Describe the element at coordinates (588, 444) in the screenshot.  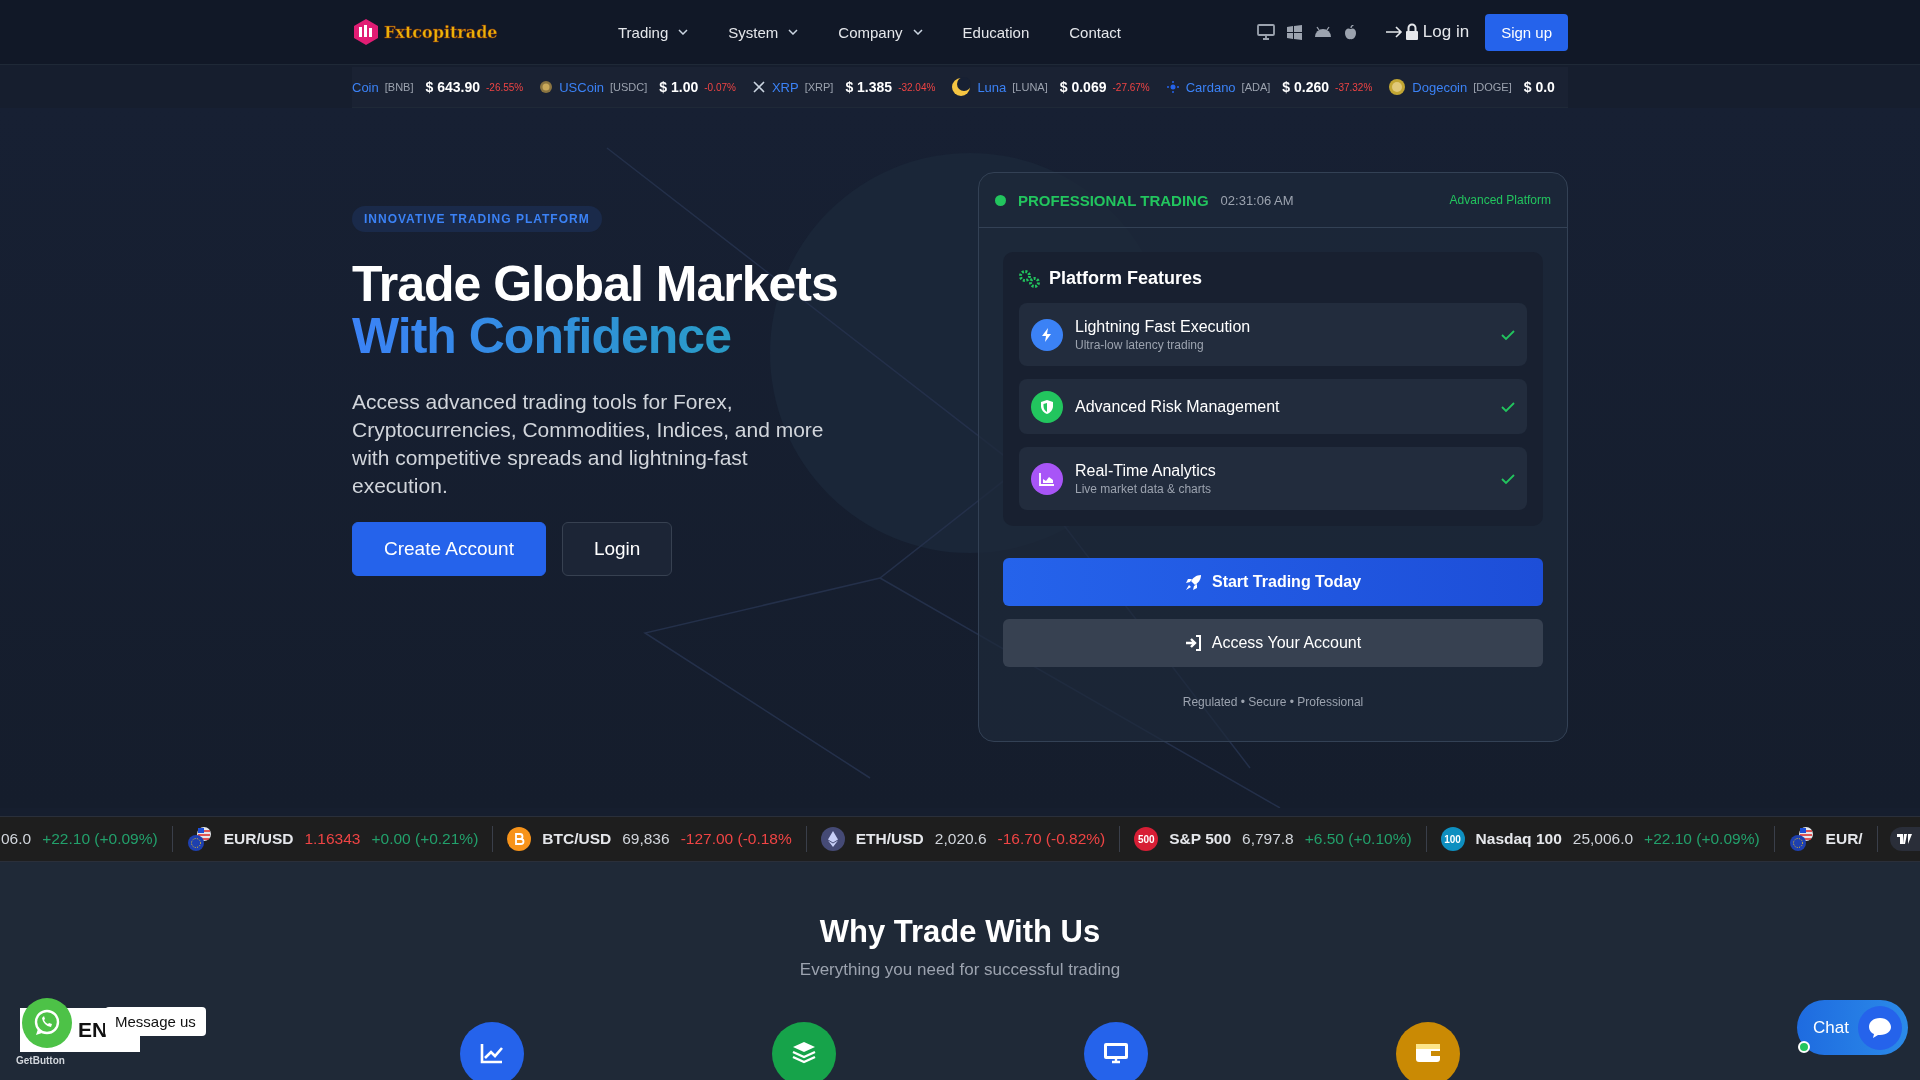
I see `hero-description: Access advanced trading tools for Forex, Cryptocurrencies, Commodities, Indices, and more with competitive spreads and lightning-fast execution.` at that location.